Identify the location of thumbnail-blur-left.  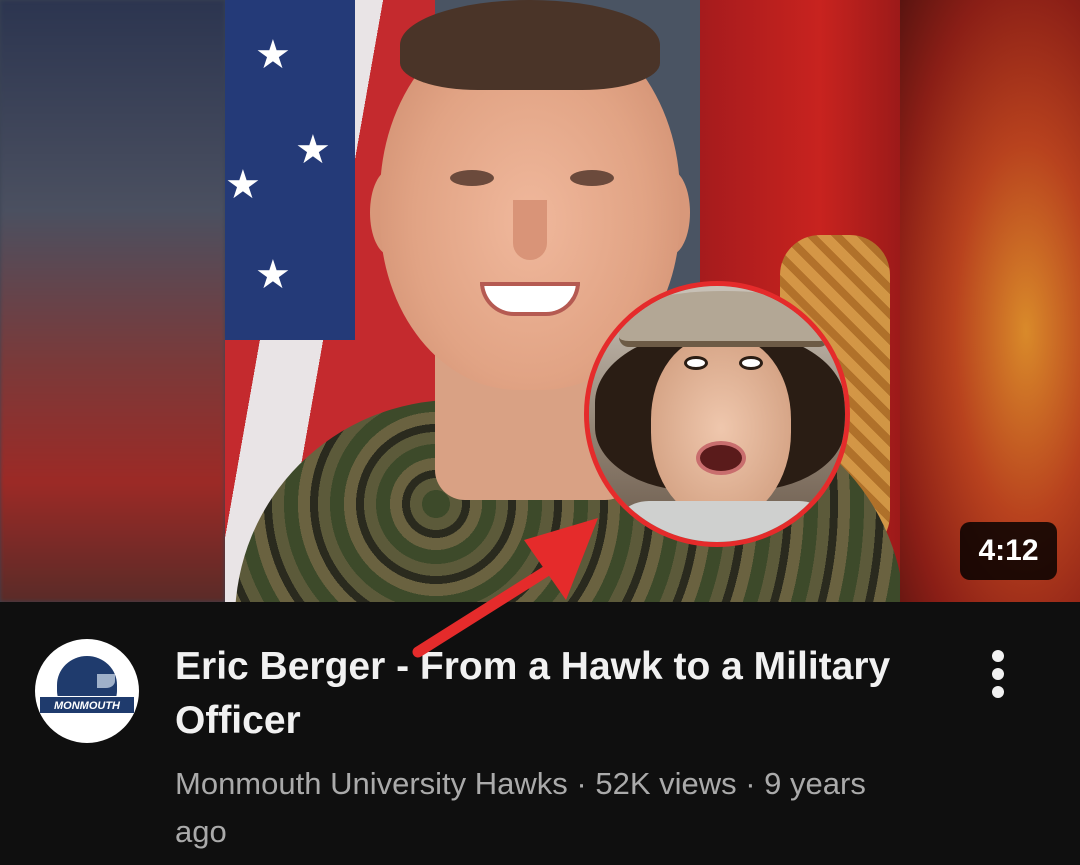
(112, 301).